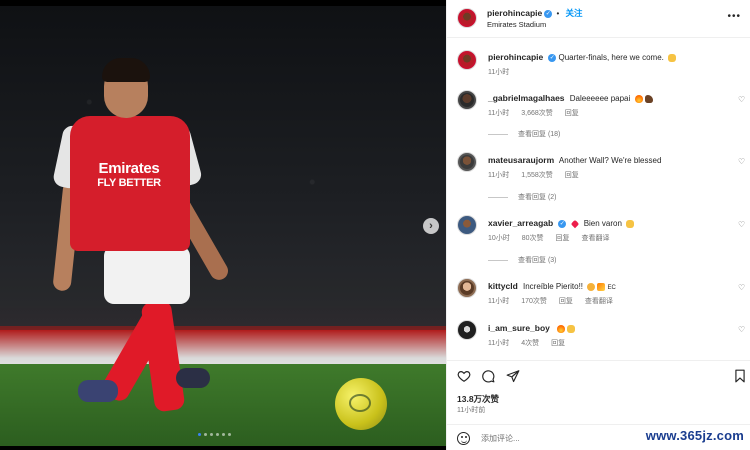  Describe the element at coordinates (537, 260) in the screenshot. I see `view-replies-label: 查看回复 (3)` at that location.